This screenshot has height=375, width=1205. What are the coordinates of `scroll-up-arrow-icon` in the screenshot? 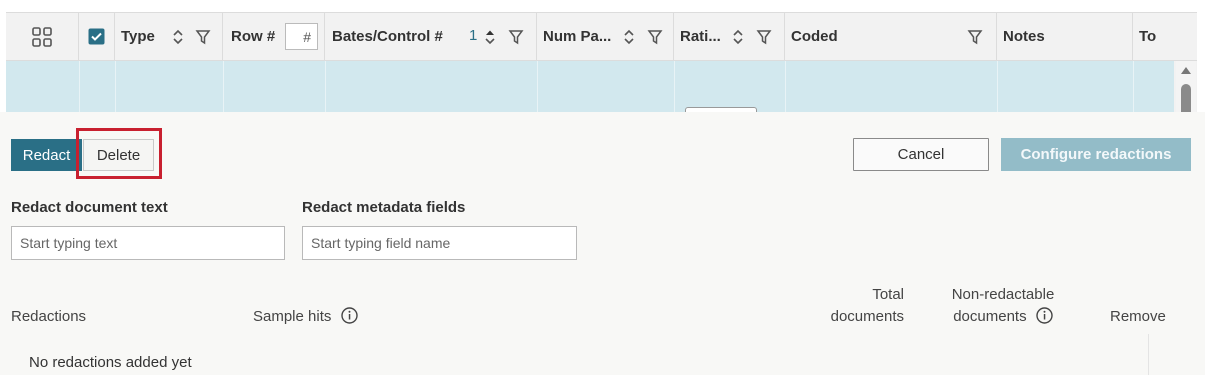 It's located at (1186, 70).